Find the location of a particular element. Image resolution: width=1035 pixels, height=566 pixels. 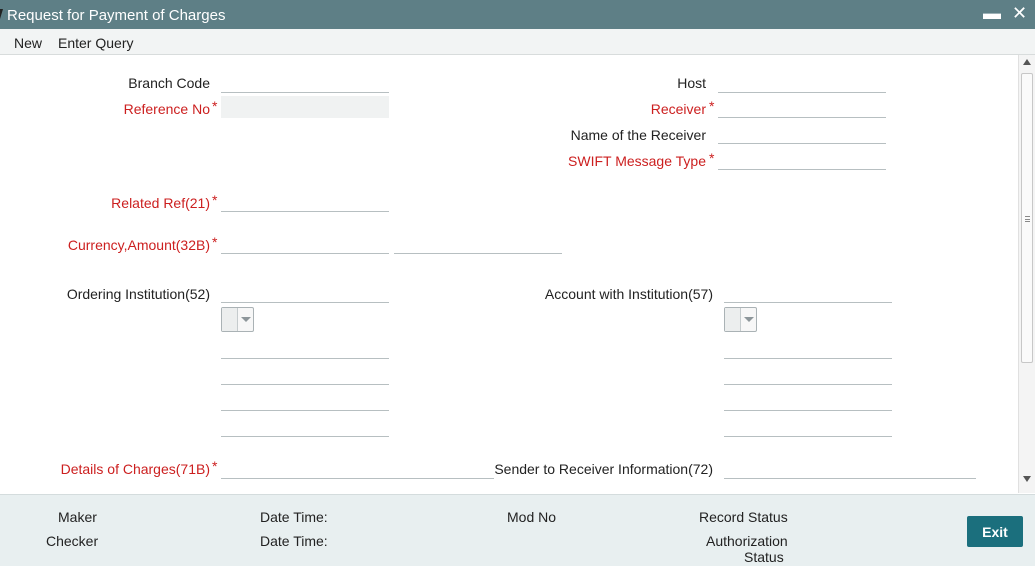

account-with-institution-option-select is located at coordinates (740, 319).